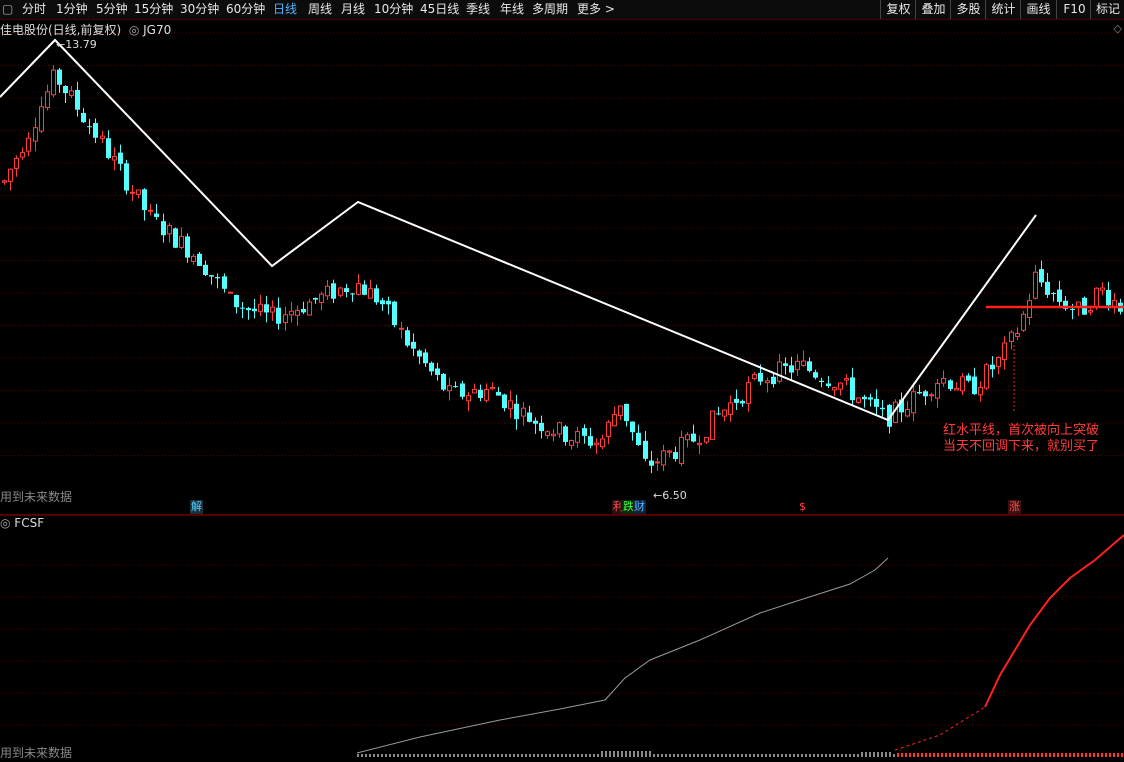 The width and height of the screenshot is (1124, 762). Describe the element at coordinates (1038, 9) in the screenshot. I see `toolbar-button-4: 画线` at that location.